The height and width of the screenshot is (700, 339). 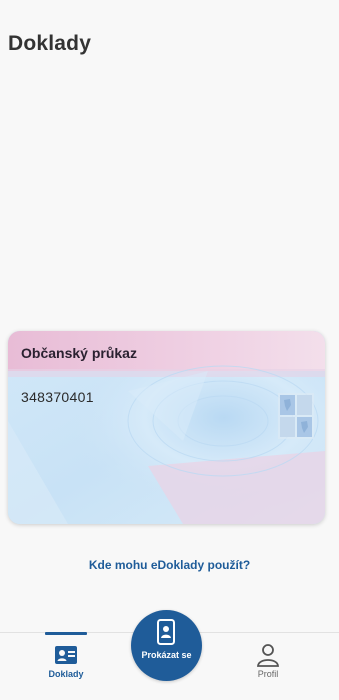 What do you see at coordinates (57, 397) in the screenshot?
I see `card-number: 348370401` at bounding box center [57, 397].